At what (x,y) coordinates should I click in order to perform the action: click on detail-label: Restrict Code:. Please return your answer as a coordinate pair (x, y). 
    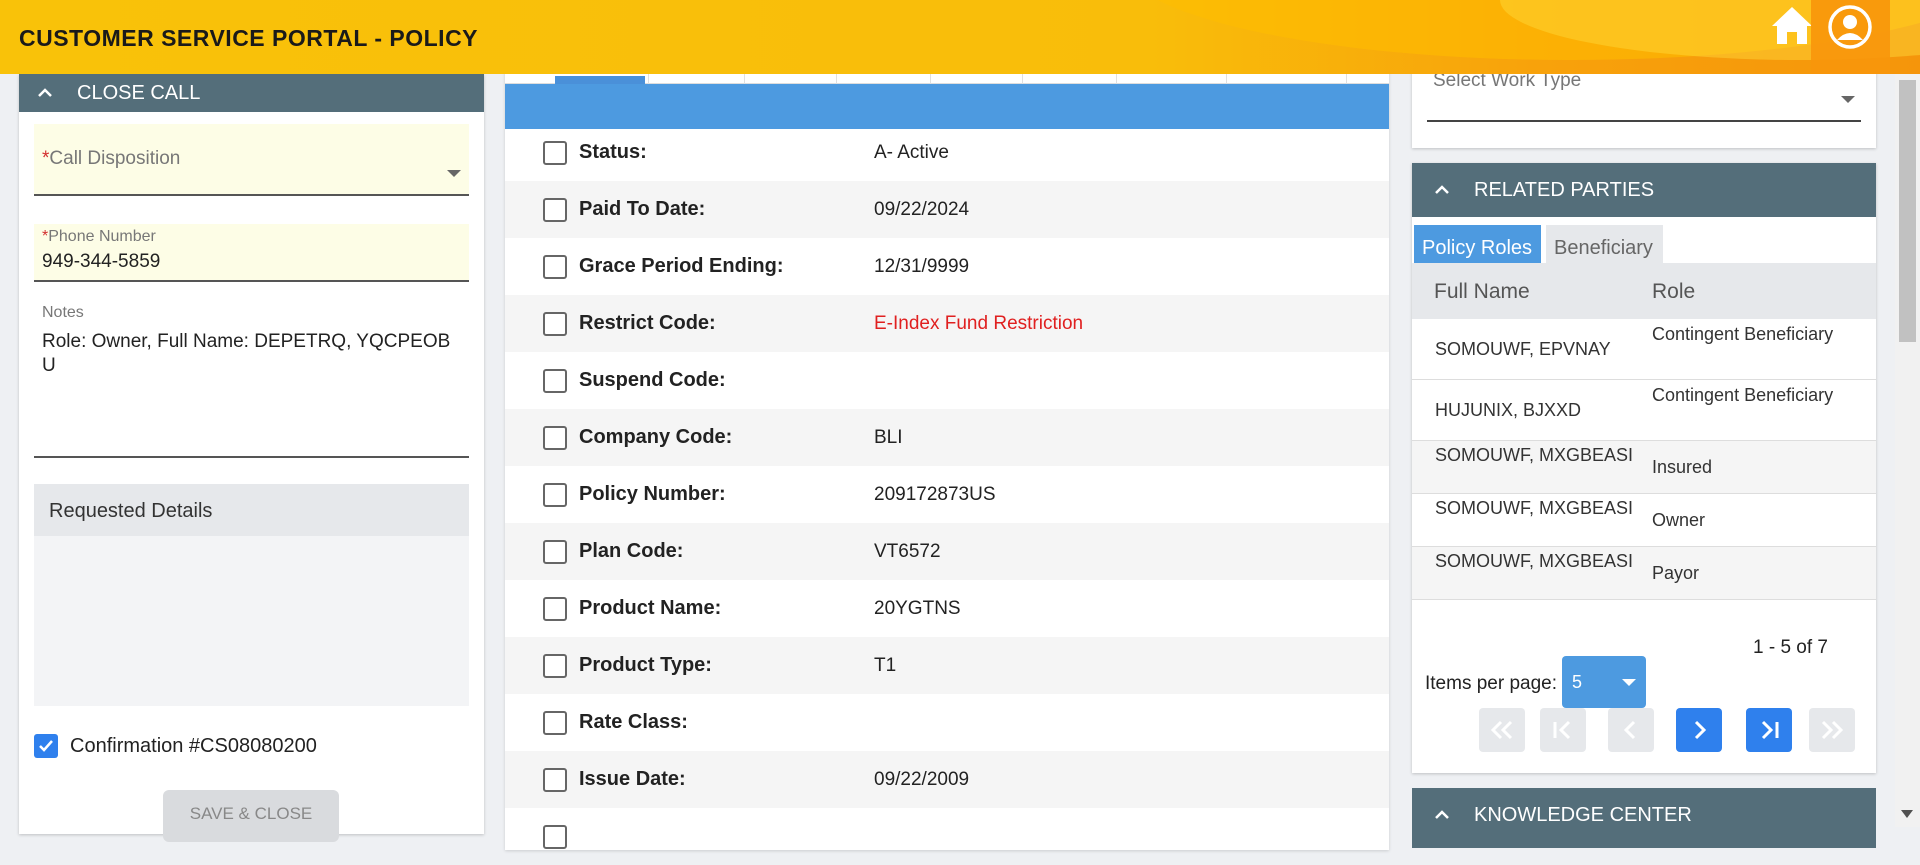
    Looking at the image, I should click on (647, 323).